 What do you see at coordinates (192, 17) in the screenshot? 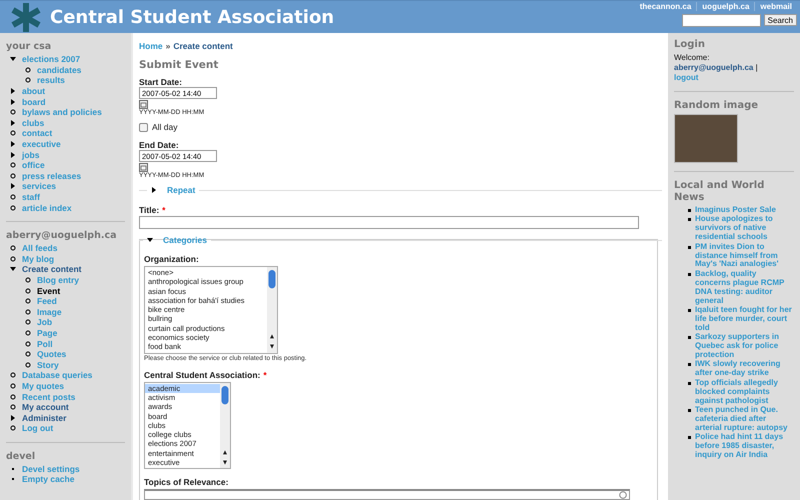
I see `site-title: Central Student Association` at bounding box center [192, 17].